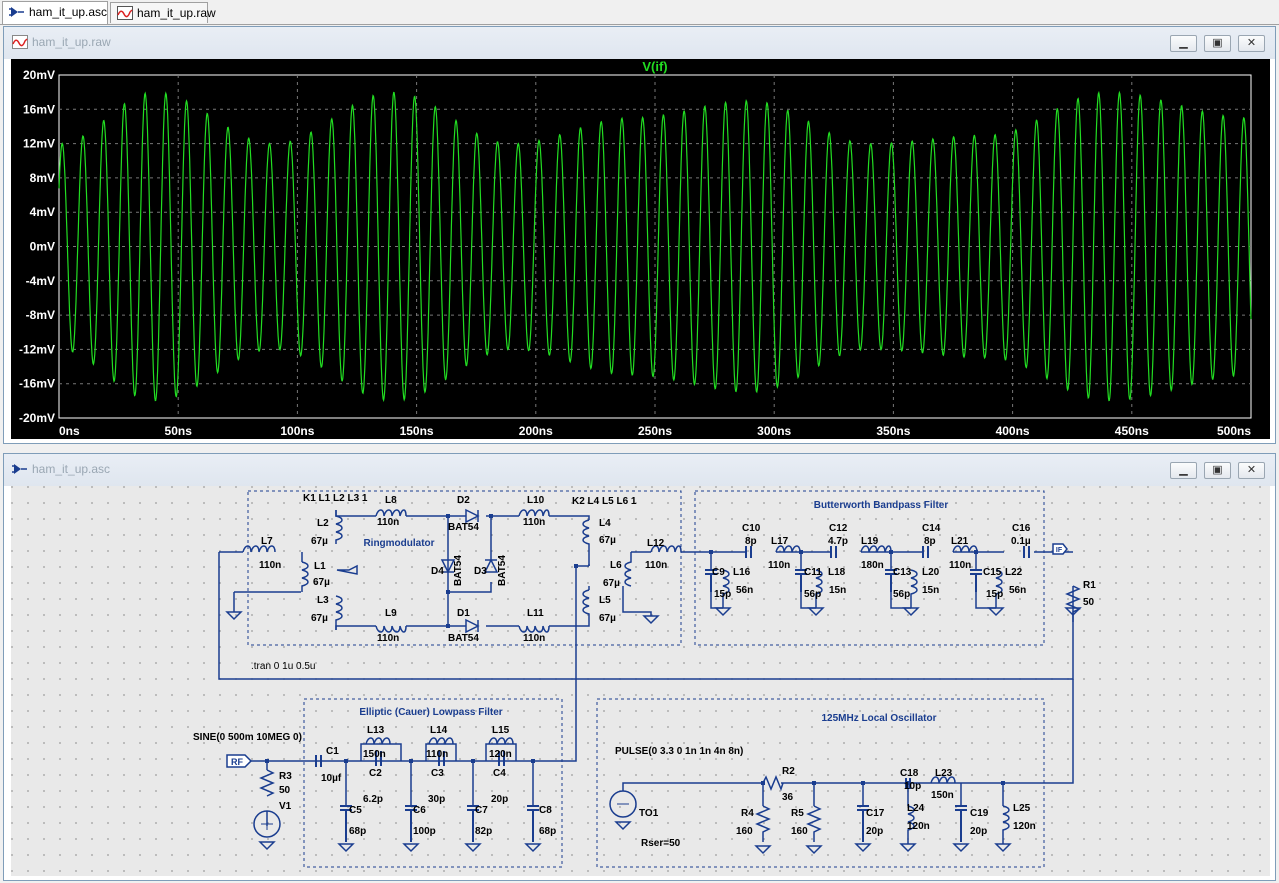 This screenshot has height=883, width=1279. What do you see at coordinates (960, 565) in the screenshot?
I see `component-label-l21v: 110n` at bounding box center [960, 565].